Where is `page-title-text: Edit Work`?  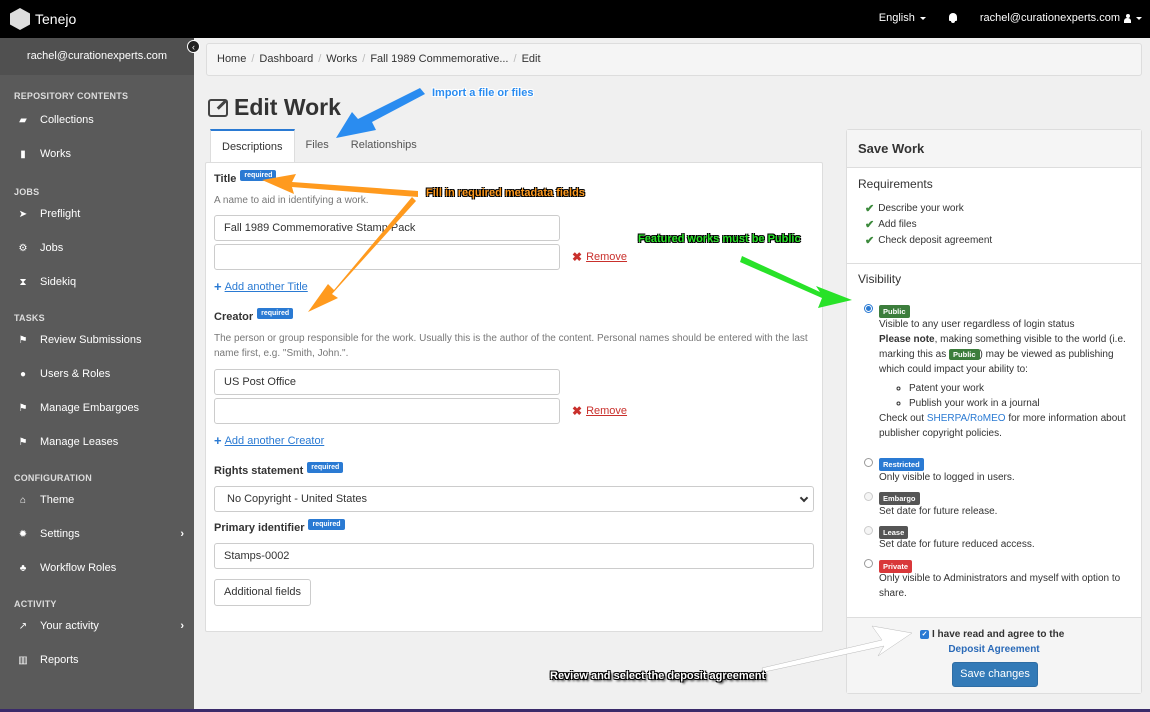 page-title-text: Edit Work is located at coordinates (287, 107).